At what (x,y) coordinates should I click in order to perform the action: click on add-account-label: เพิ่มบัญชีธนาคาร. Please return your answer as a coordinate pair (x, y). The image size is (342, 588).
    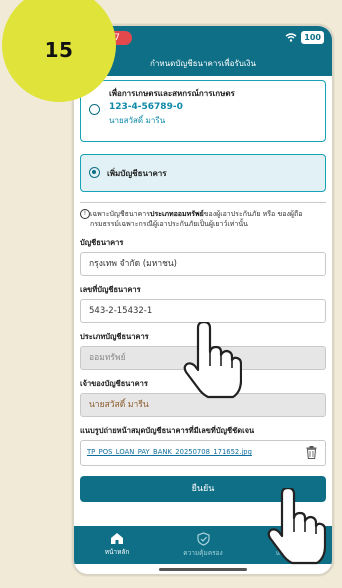
    Looking at the image, I should click on (137, 173).